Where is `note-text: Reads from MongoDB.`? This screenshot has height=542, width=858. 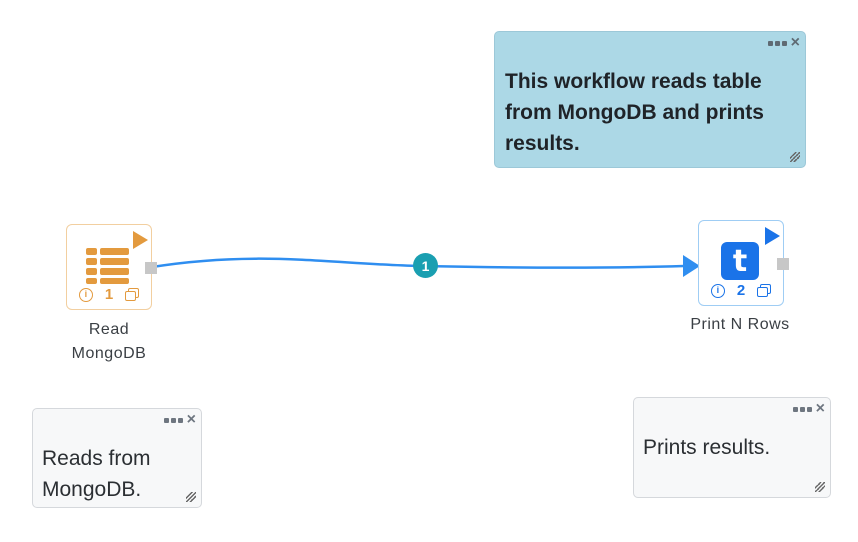 note-text: Reads from MongoDB. is located at coordinates (96, 474).